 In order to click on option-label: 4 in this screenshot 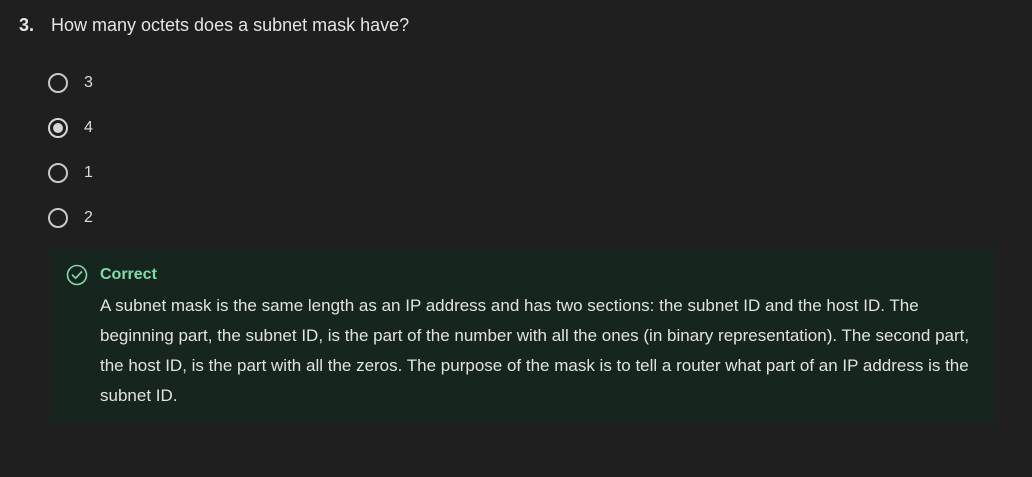, I will do `click(88, 128)`.